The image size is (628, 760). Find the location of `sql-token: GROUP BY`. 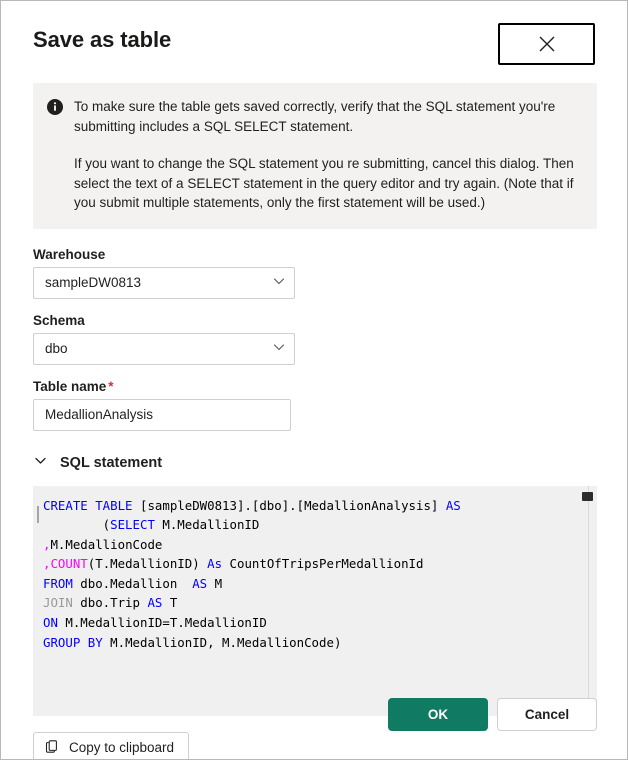

sql-token: GROUP BY is located at coordinates (73, 642).